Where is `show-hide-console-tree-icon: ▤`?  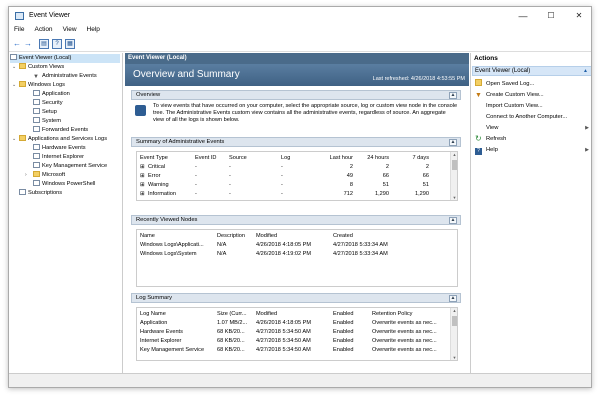 show-hide-console-tree-icon: ▤ is located at coordinates (44, 44).